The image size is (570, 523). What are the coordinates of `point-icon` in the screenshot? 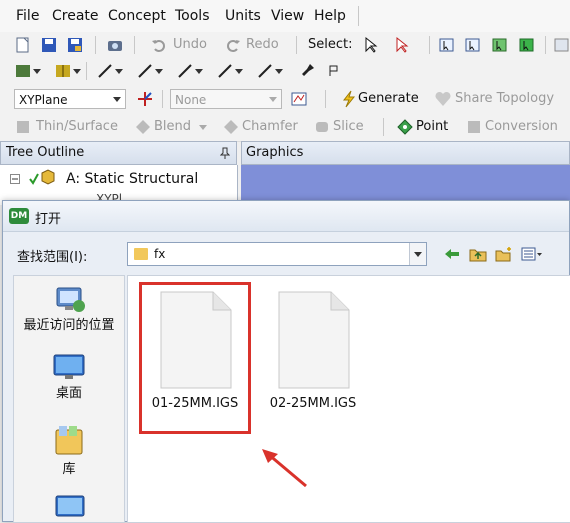 It's located at (405, 127).